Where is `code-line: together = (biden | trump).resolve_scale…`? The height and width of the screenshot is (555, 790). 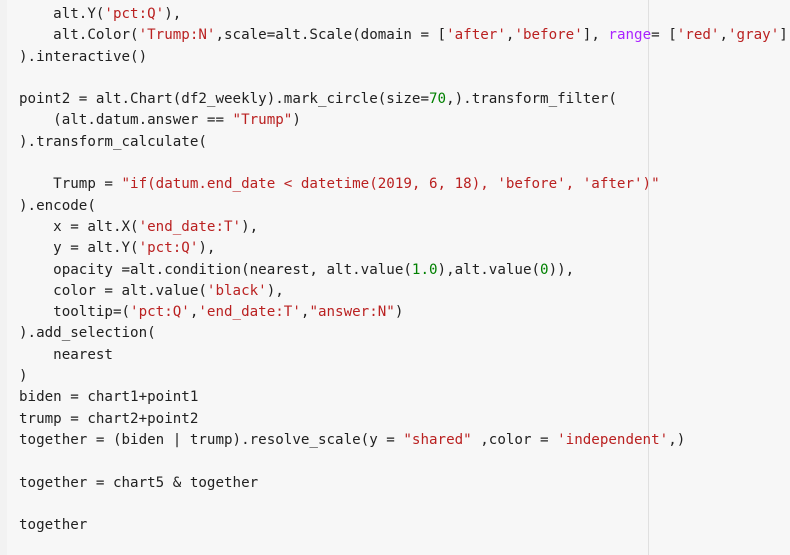 code-line: together = (biden | trump).resolve_scale… is located at coordinates (404, 440).